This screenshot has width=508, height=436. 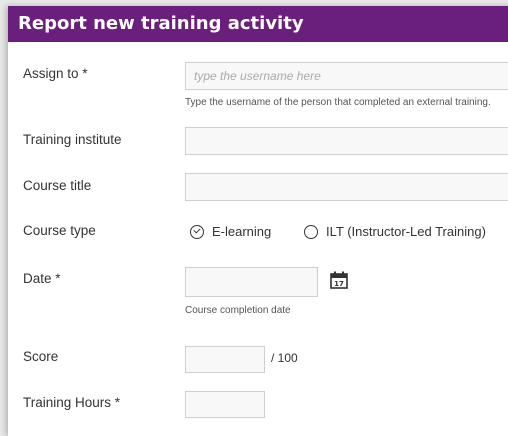 What do you see at coordinates (238, 310) in the screenshot?
I see `date-help: Course completion date` at bounding box center [238, 310].